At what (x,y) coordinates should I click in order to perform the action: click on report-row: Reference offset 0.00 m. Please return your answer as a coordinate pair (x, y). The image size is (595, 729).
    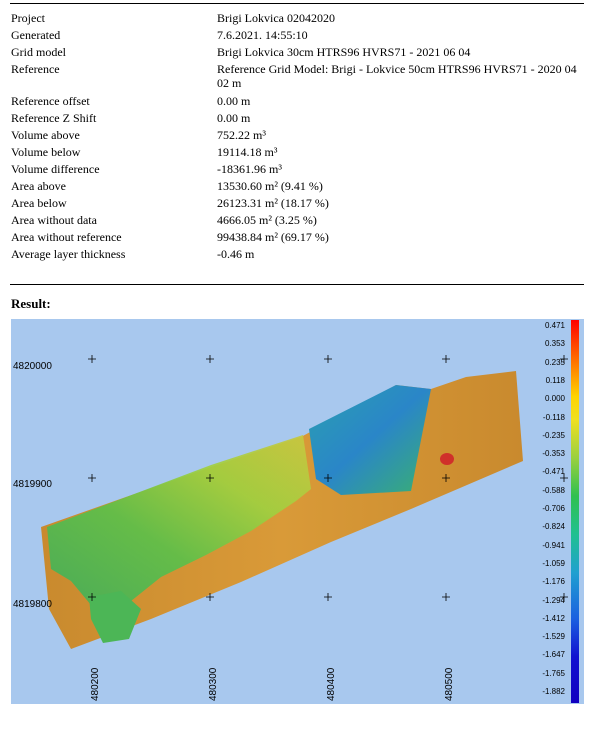
    Looking at the image, I should click on (296, 101).